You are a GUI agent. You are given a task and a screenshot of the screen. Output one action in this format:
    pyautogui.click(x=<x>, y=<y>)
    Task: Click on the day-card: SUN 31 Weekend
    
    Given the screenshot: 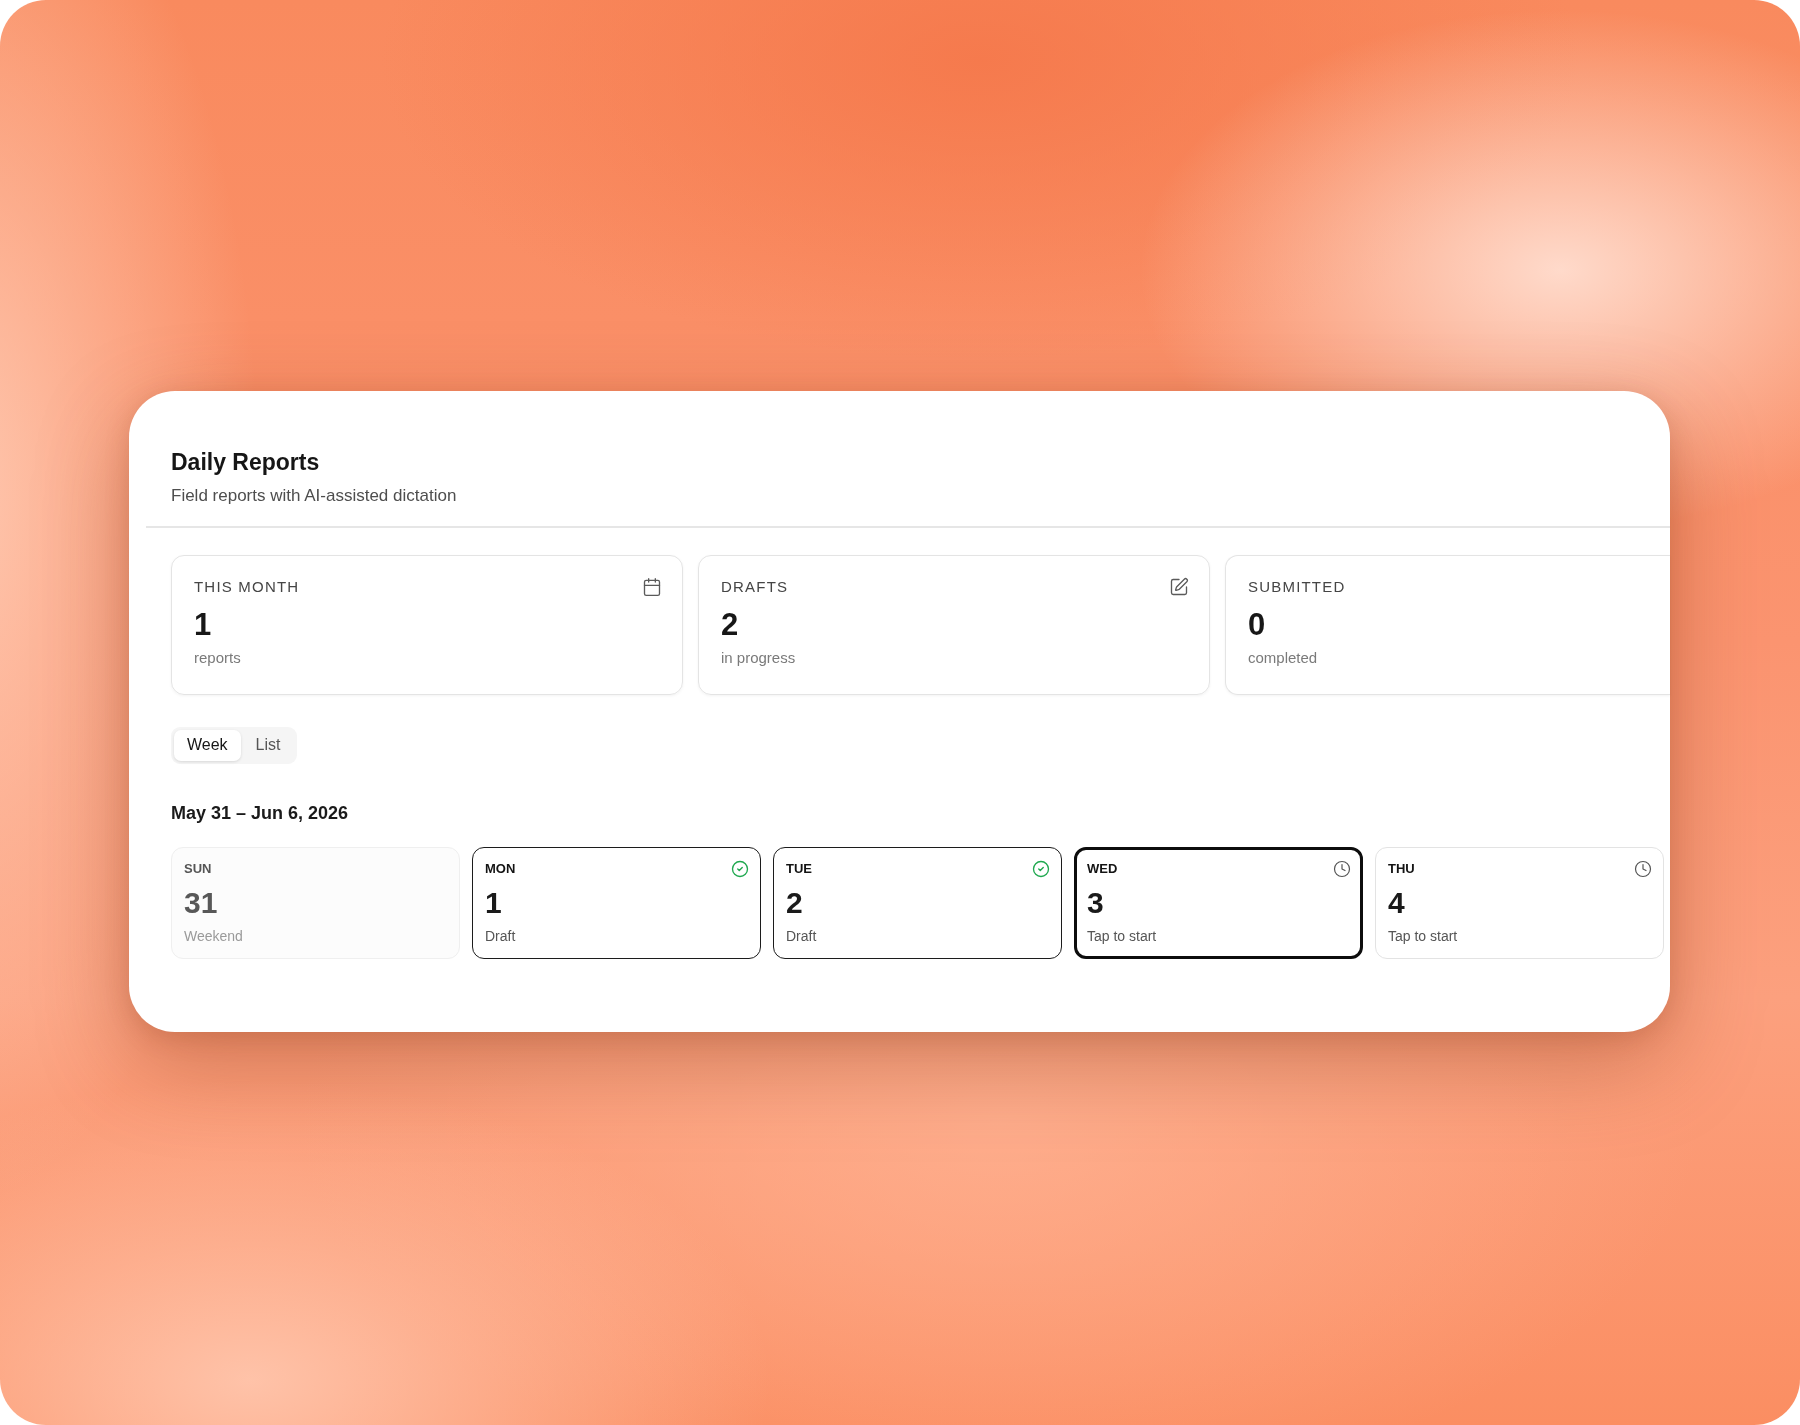 What is the action you would take?
    pyautogui.click(x=315, y=902)
    